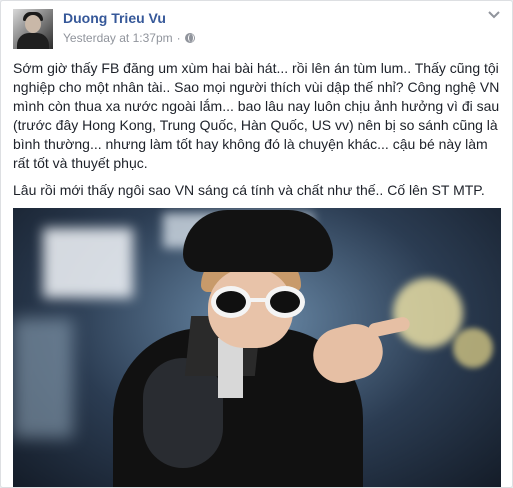  I want to click on post-timestamp: Yesterday at 1:37pm, so click(118, 38).